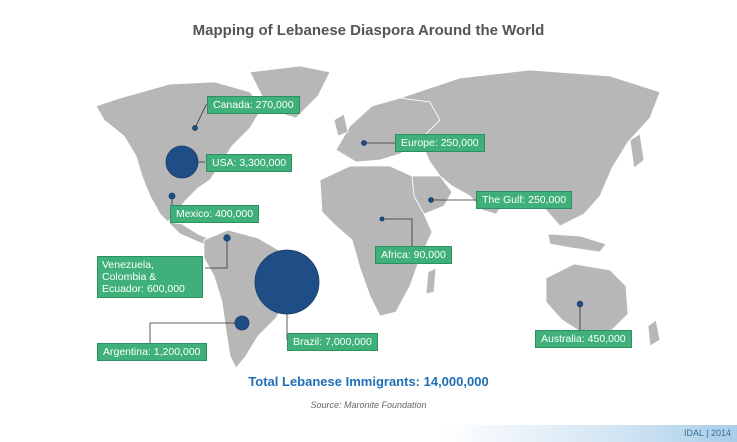 The height and width of the screenshot is (442, 737). Describe the element at coordinates (227, 238) in the screenshot. I see `bubble-venezuela` at that location.